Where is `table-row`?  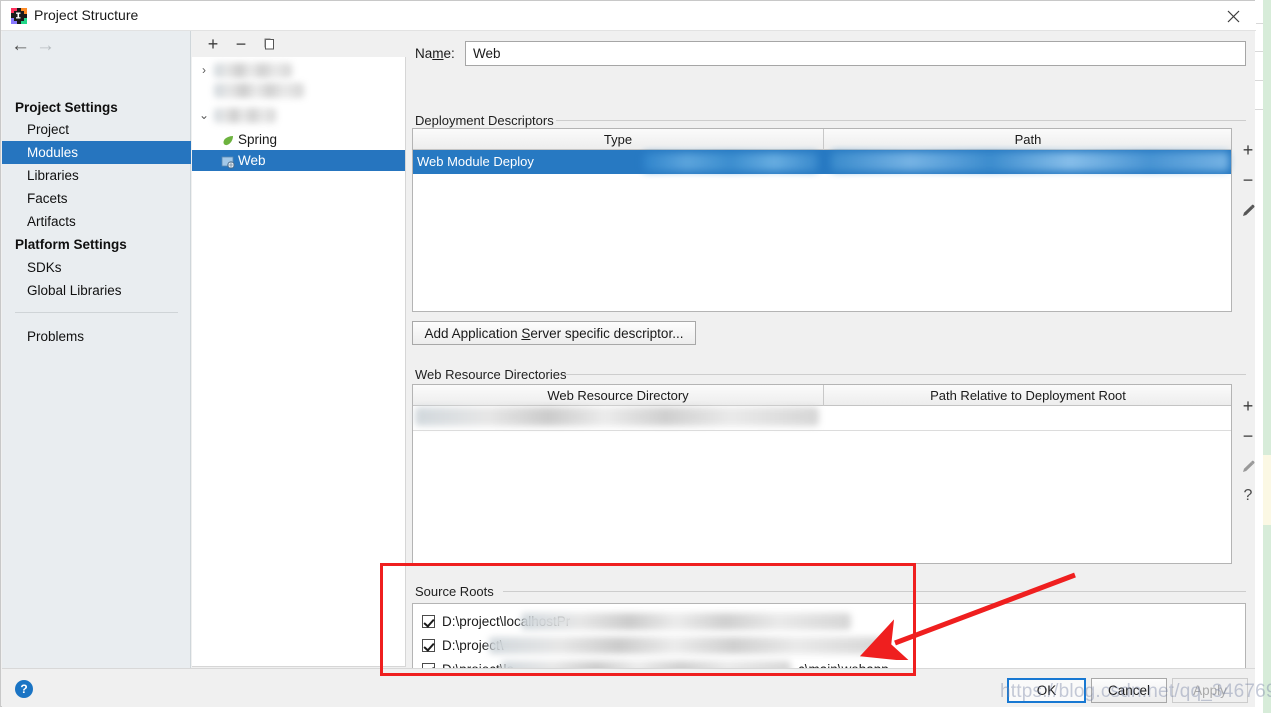 table-row is located at coordinates (822, 418).